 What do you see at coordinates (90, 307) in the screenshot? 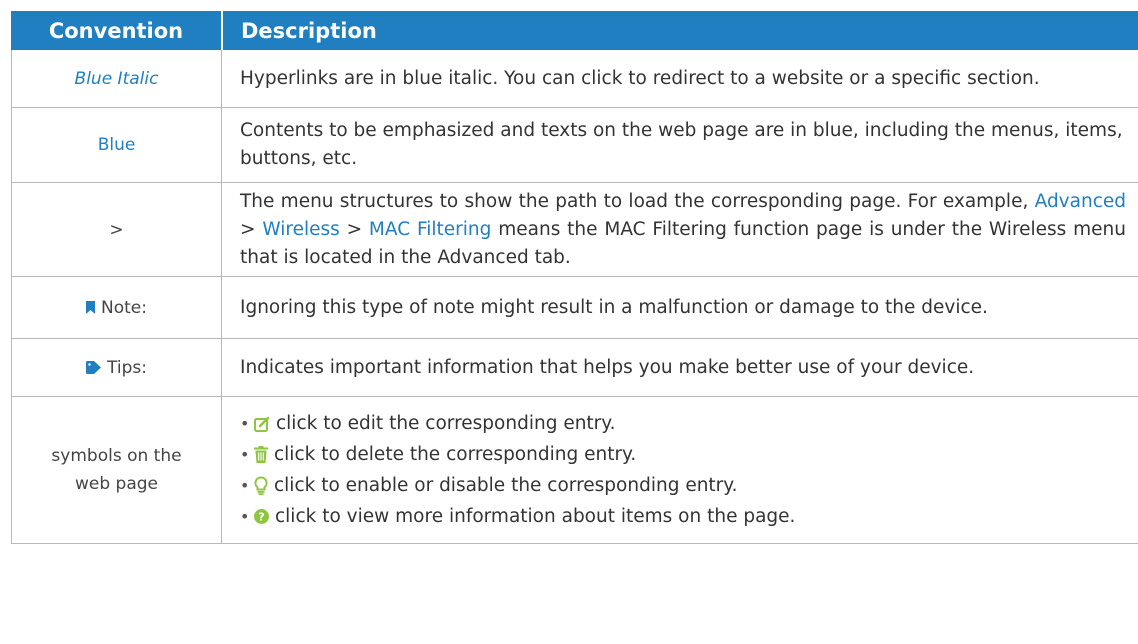
I see `bookmark-icon` at bounding box center [90, 307].